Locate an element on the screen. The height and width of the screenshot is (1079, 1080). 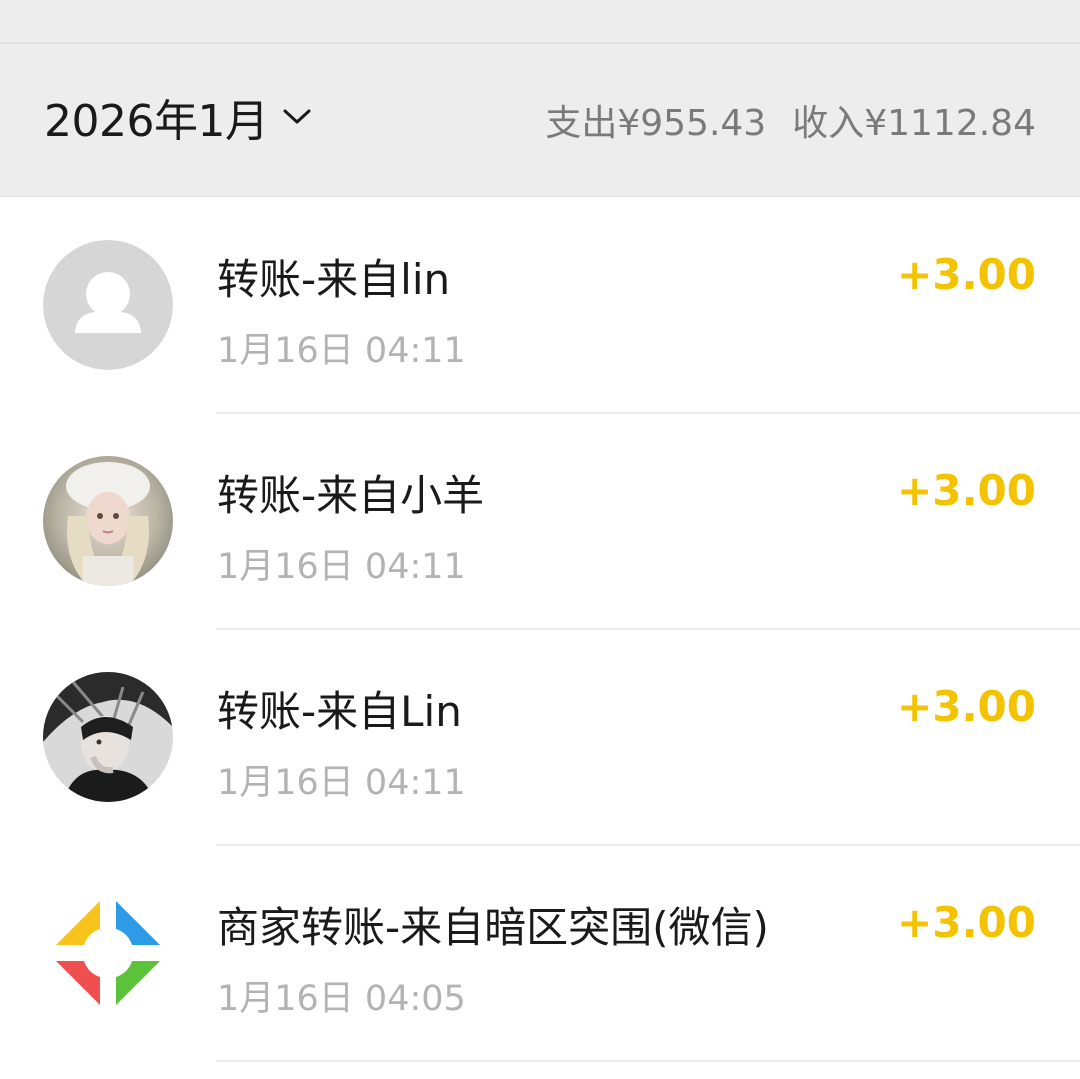
row-divider is located at coordinates (648, 1061).